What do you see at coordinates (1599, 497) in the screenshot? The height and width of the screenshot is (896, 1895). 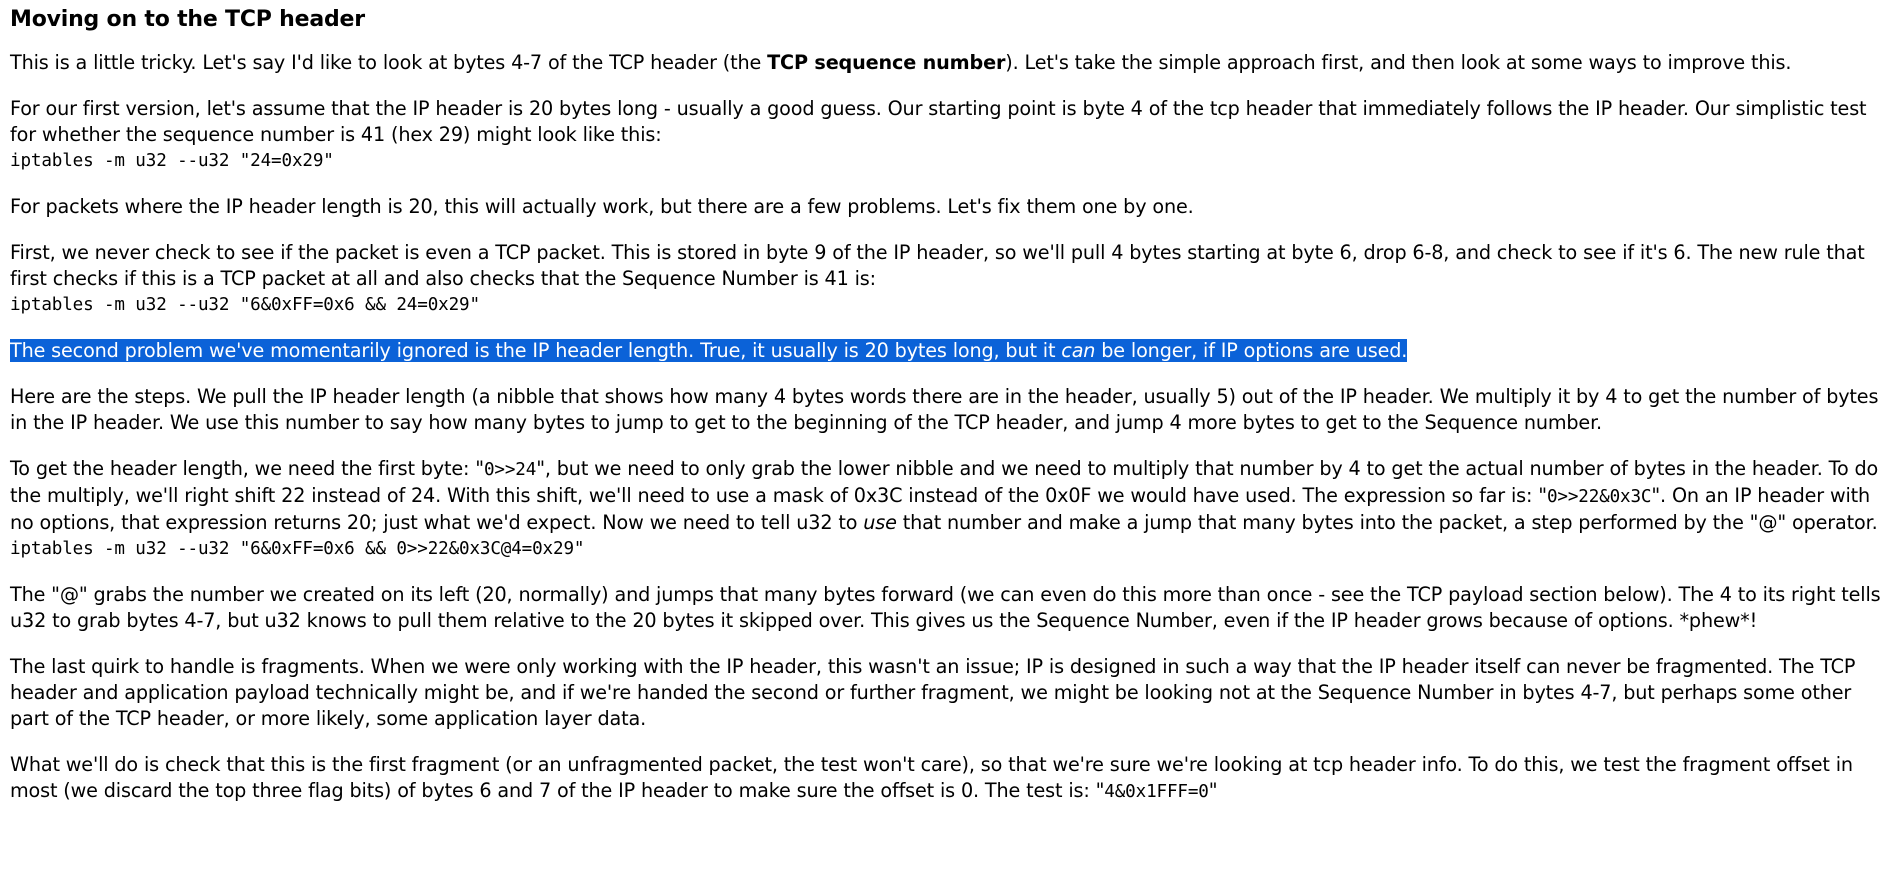 I see `inline-code-shift-22-mask: 0>>22&0x3C` at bounding box center [1599, 497].